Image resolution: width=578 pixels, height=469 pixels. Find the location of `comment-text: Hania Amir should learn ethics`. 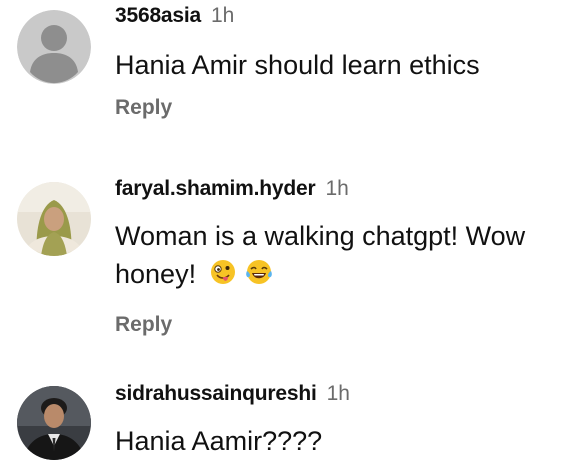

comment-text: Hania Amir should learn ethics is located at coordinates (297, 65).